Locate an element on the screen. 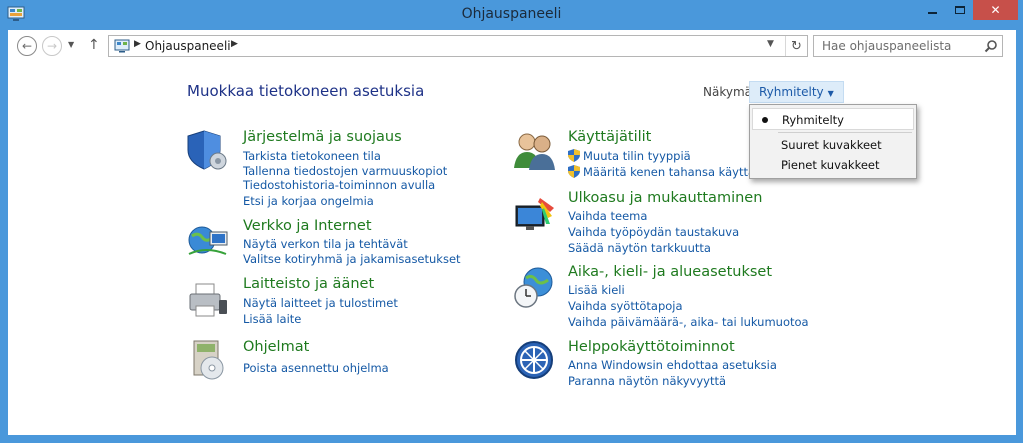  network-globe-icon is located at coordinates (208, 240).